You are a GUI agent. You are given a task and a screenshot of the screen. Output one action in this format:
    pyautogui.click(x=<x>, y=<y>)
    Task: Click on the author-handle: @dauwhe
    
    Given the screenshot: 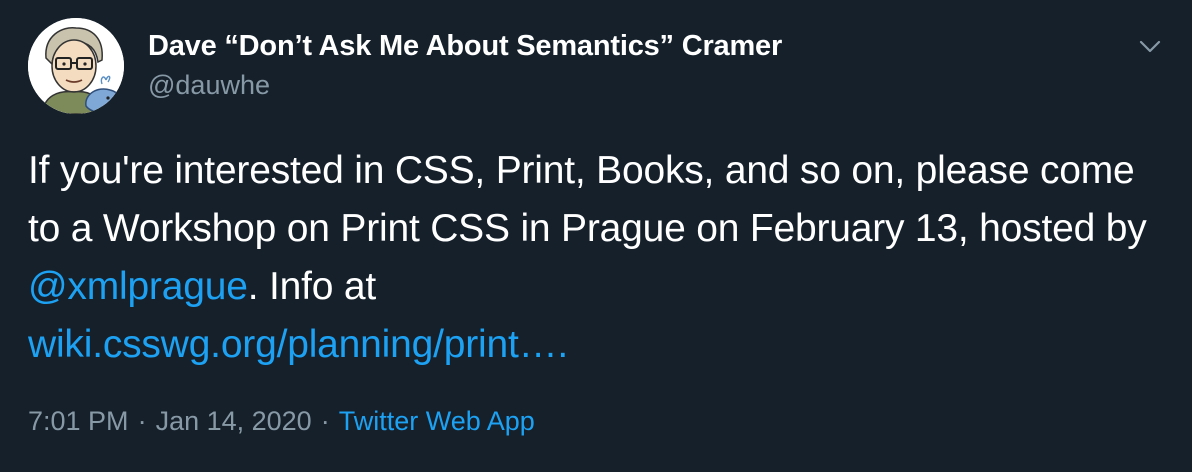 What is the action you would take?
    pyautogui.click(x=209, y=85)
    